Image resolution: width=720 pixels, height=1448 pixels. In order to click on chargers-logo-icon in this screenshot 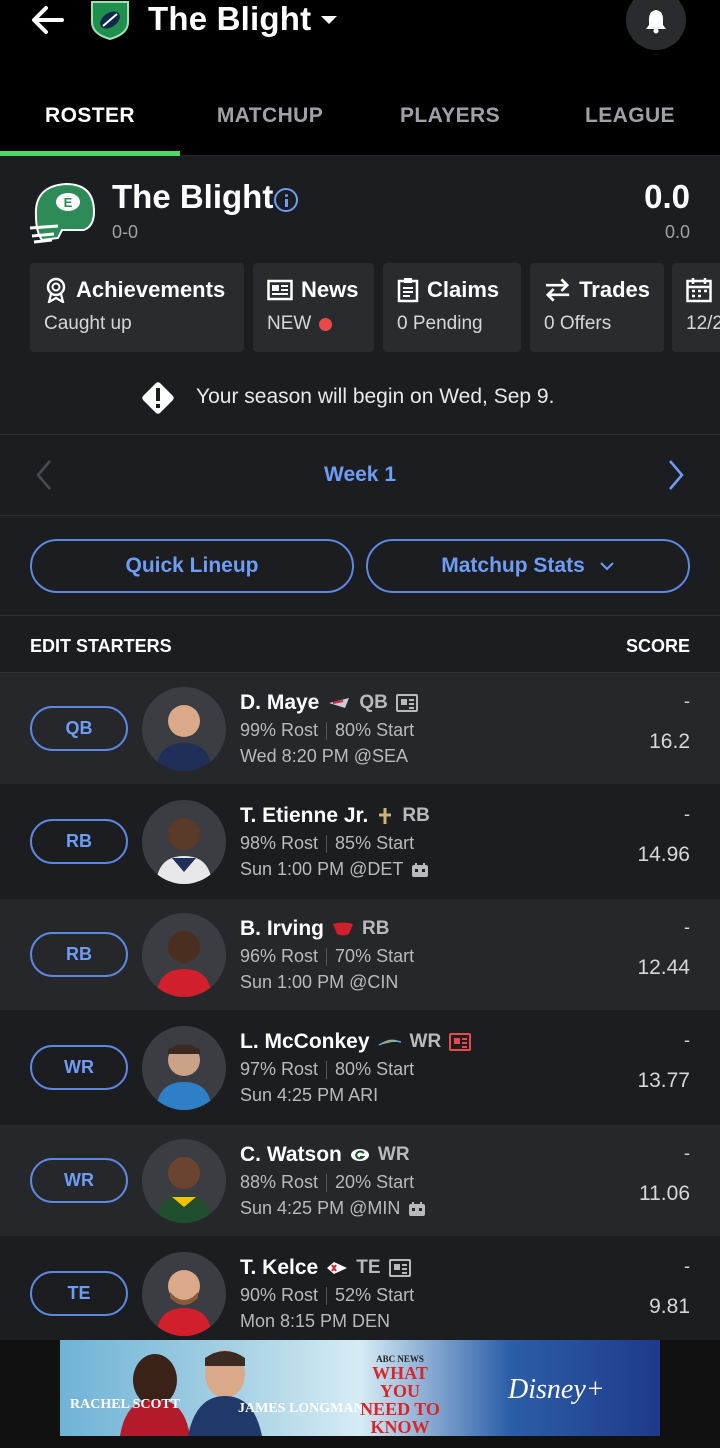, I will do `click(389, 1042)`.